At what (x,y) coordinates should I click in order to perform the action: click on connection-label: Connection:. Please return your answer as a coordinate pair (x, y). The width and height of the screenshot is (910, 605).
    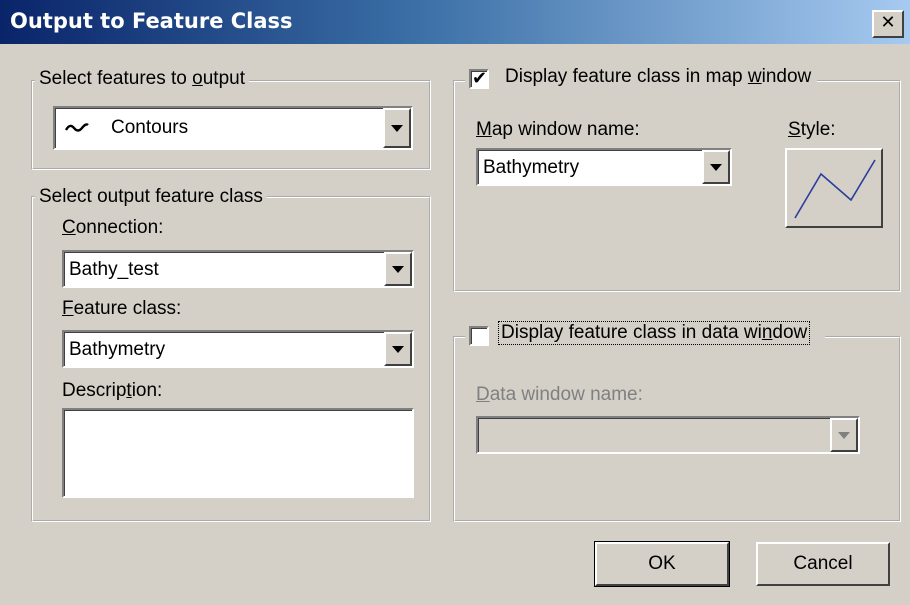
    Looking at the image, I should click on (113, 227).